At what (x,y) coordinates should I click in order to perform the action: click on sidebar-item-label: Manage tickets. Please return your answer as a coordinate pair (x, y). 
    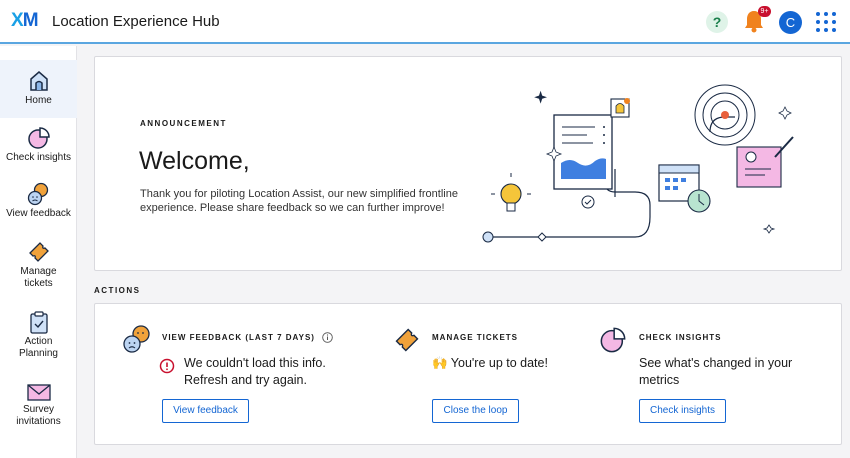
    Looking at the image, I should click on (38, 277).